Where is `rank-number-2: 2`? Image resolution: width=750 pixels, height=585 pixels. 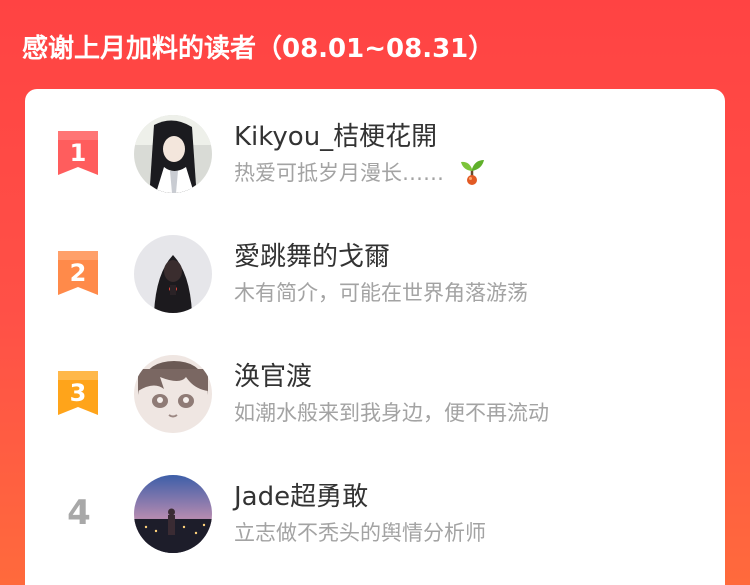
rank-number-2: 2 is located at coordinates (78, 273).